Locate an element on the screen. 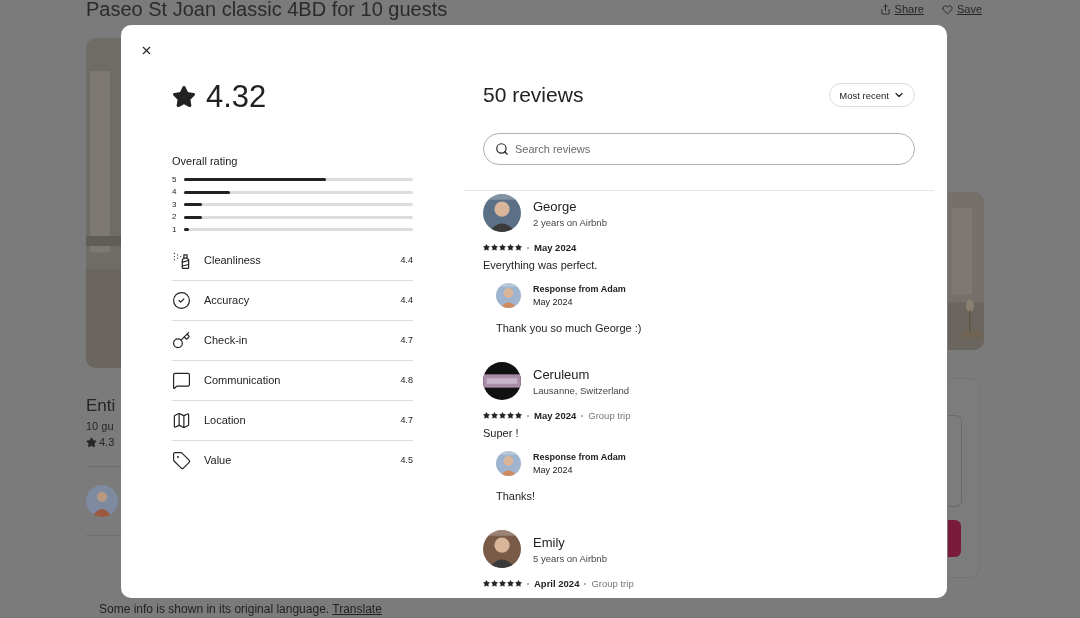 The height and width of the screenshot is (618, 1080). reviews-count: 50 reviews is located at coordinates (533, 95).